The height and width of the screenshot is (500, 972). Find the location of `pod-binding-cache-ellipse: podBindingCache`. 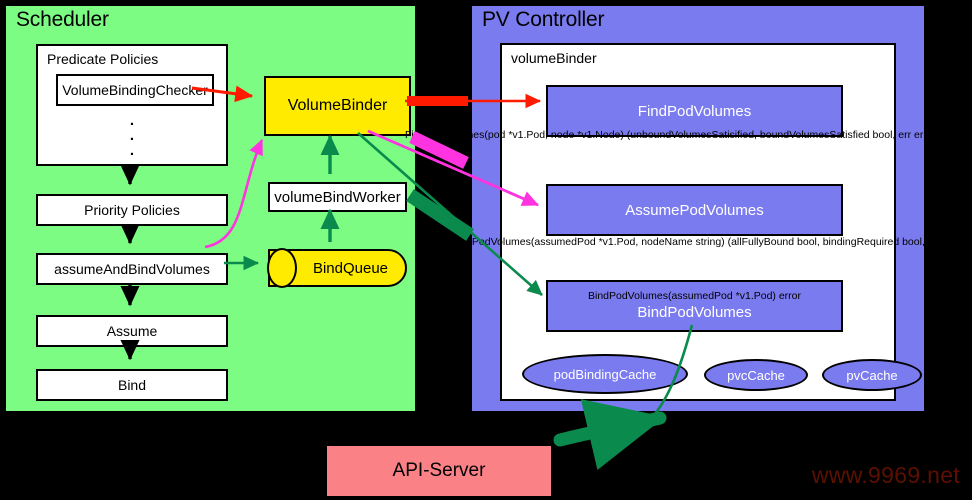

pod-binding-cache-ellipse: podBindingCache is located at coordinates (605, 374).